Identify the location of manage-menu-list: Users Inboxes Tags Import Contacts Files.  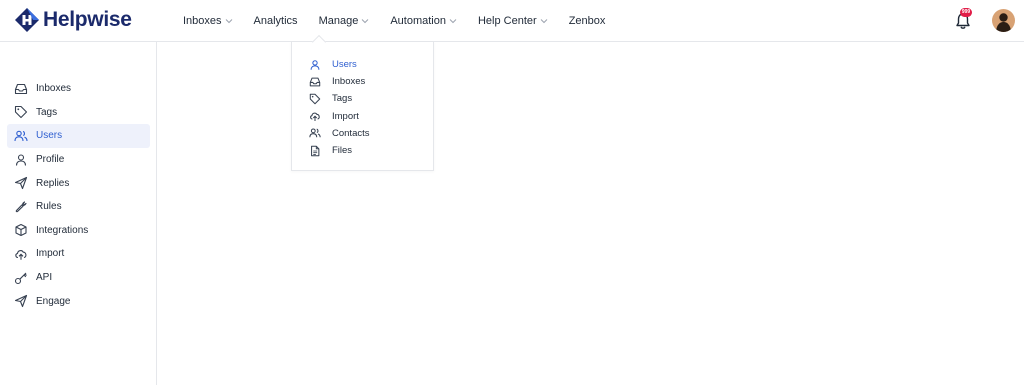
(339, 107).